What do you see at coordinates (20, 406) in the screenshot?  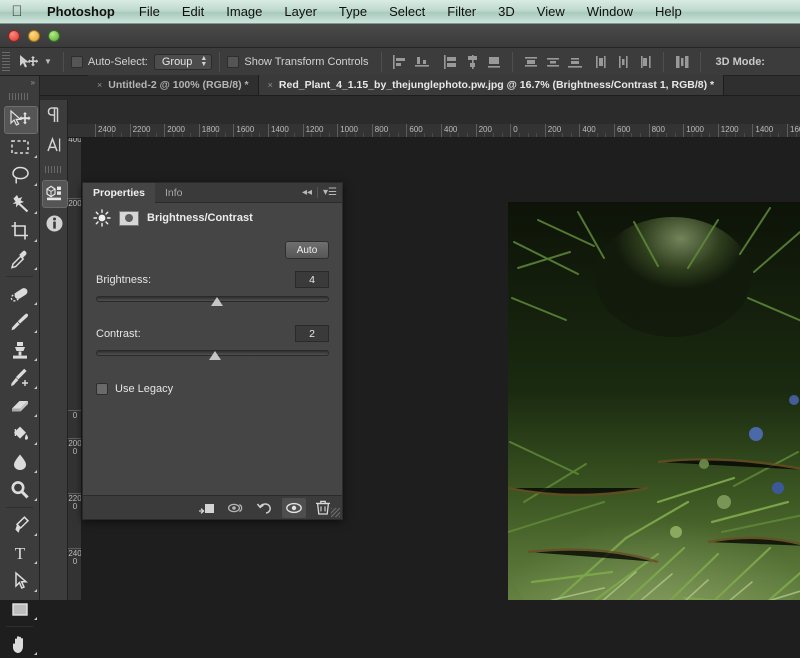 I see `eraser-tool` at bounding box center [20, 406].